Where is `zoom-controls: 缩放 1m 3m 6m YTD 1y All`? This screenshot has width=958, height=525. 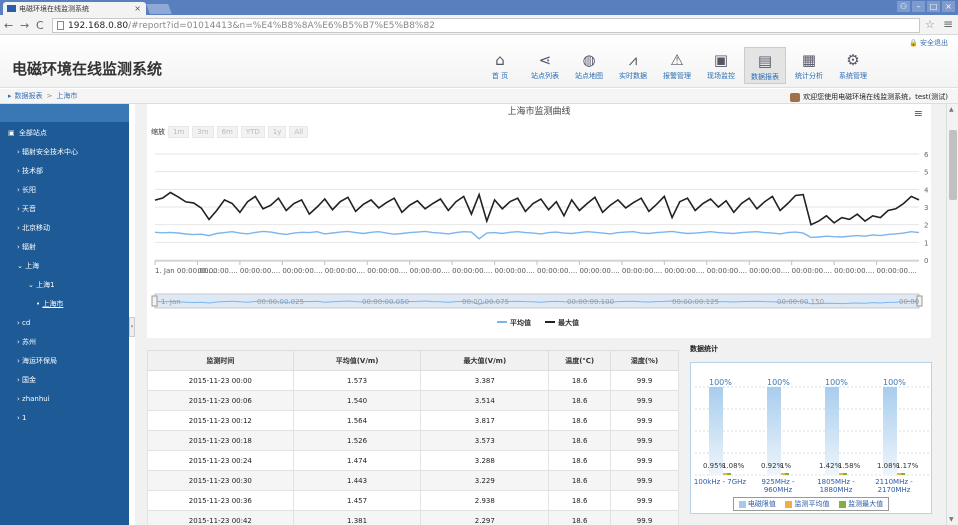
zoom-controls: 缩放 1m 3m 6m YTD 1y All is located at coordinates (230, 132).